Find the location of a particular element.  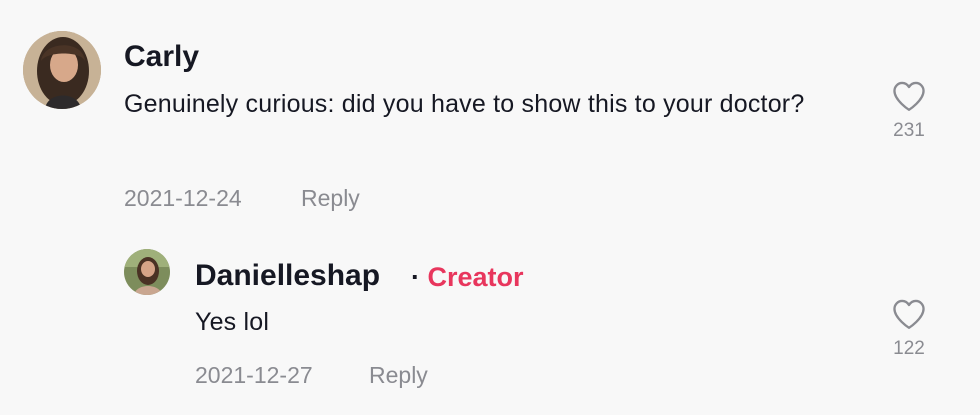

like-button: 122 is located at coordinates (909, 329).